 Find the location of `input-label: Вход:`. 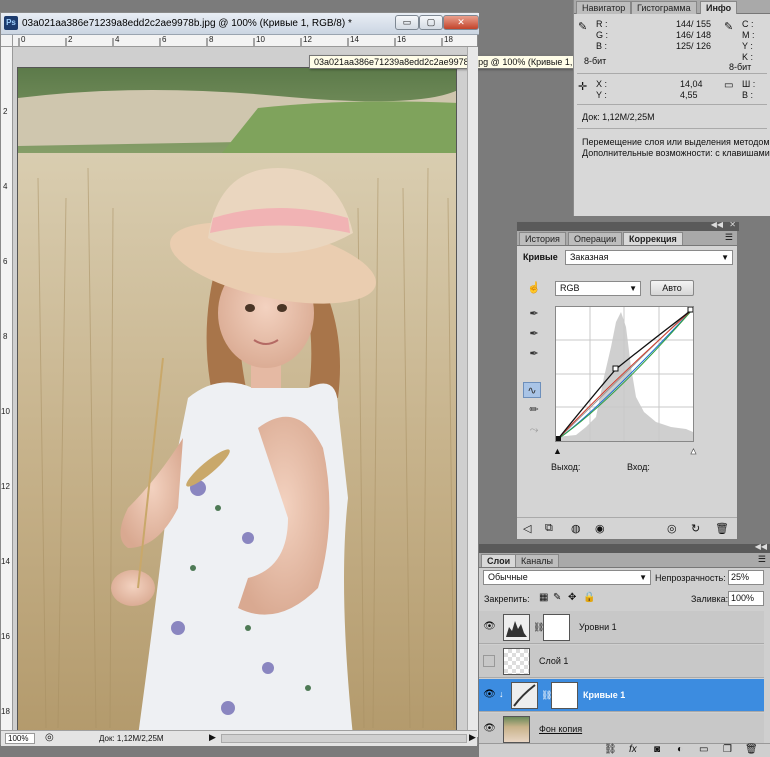

input-label: Вход: is located at coordinates (638, 467).